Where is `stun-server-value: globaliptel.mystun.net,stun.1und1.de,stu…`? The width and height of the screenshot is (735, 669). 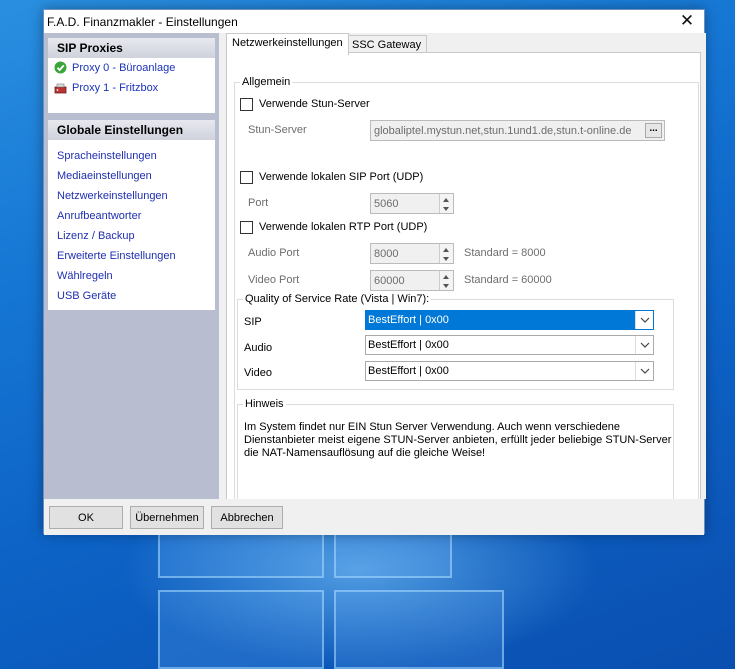 stun-server-value: globaliptel.mystun.net,stun.1und1.de,stu… is located at coordinates (503, 131).